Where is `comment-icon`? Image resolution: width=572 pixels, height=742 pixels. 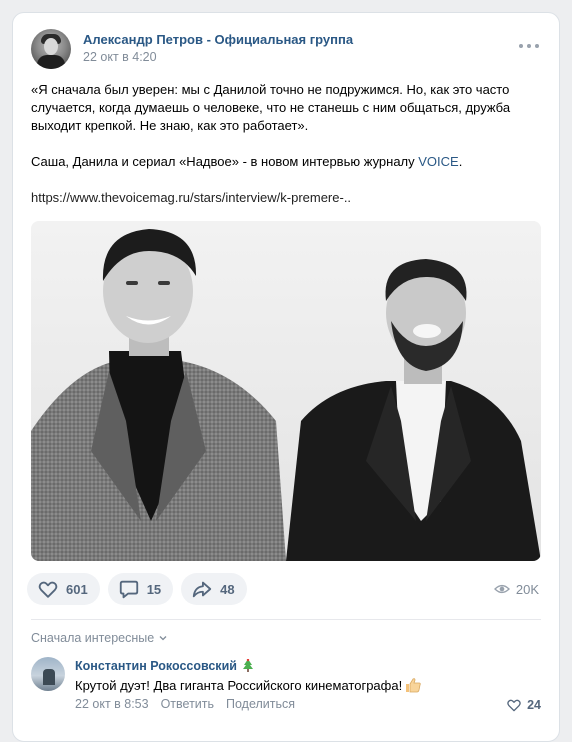 comment-icon is located at coordinates (128, 589).